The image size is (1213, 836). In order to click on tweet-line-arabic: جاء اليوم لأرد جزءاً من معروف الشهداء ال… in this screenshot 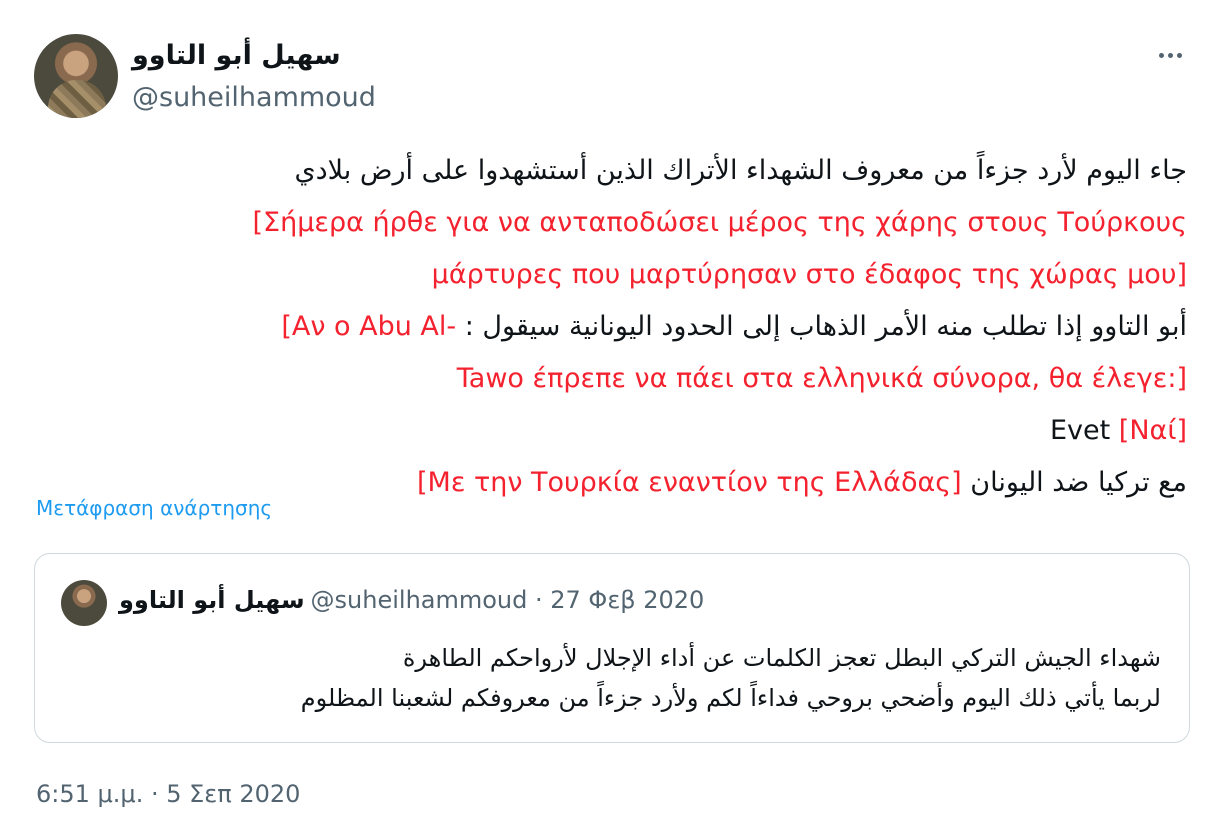, I will do `click(740, 170)`.